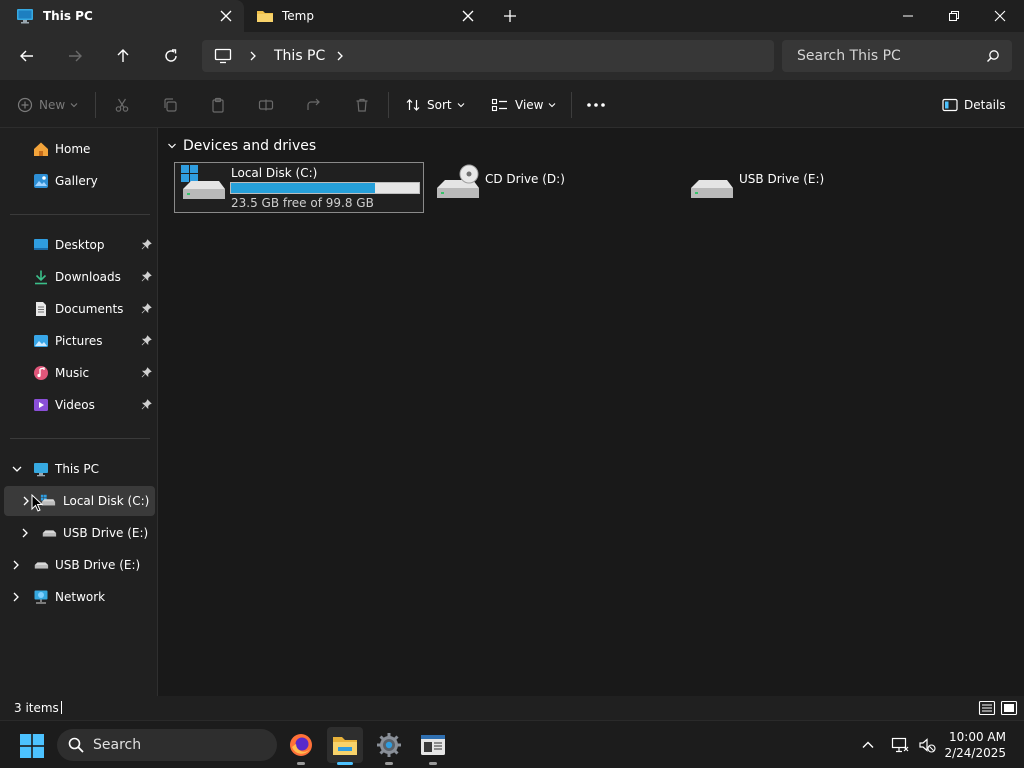 The image size is (1024, 768). I want to click on taskbar-file-explorer, so click(345, 746).